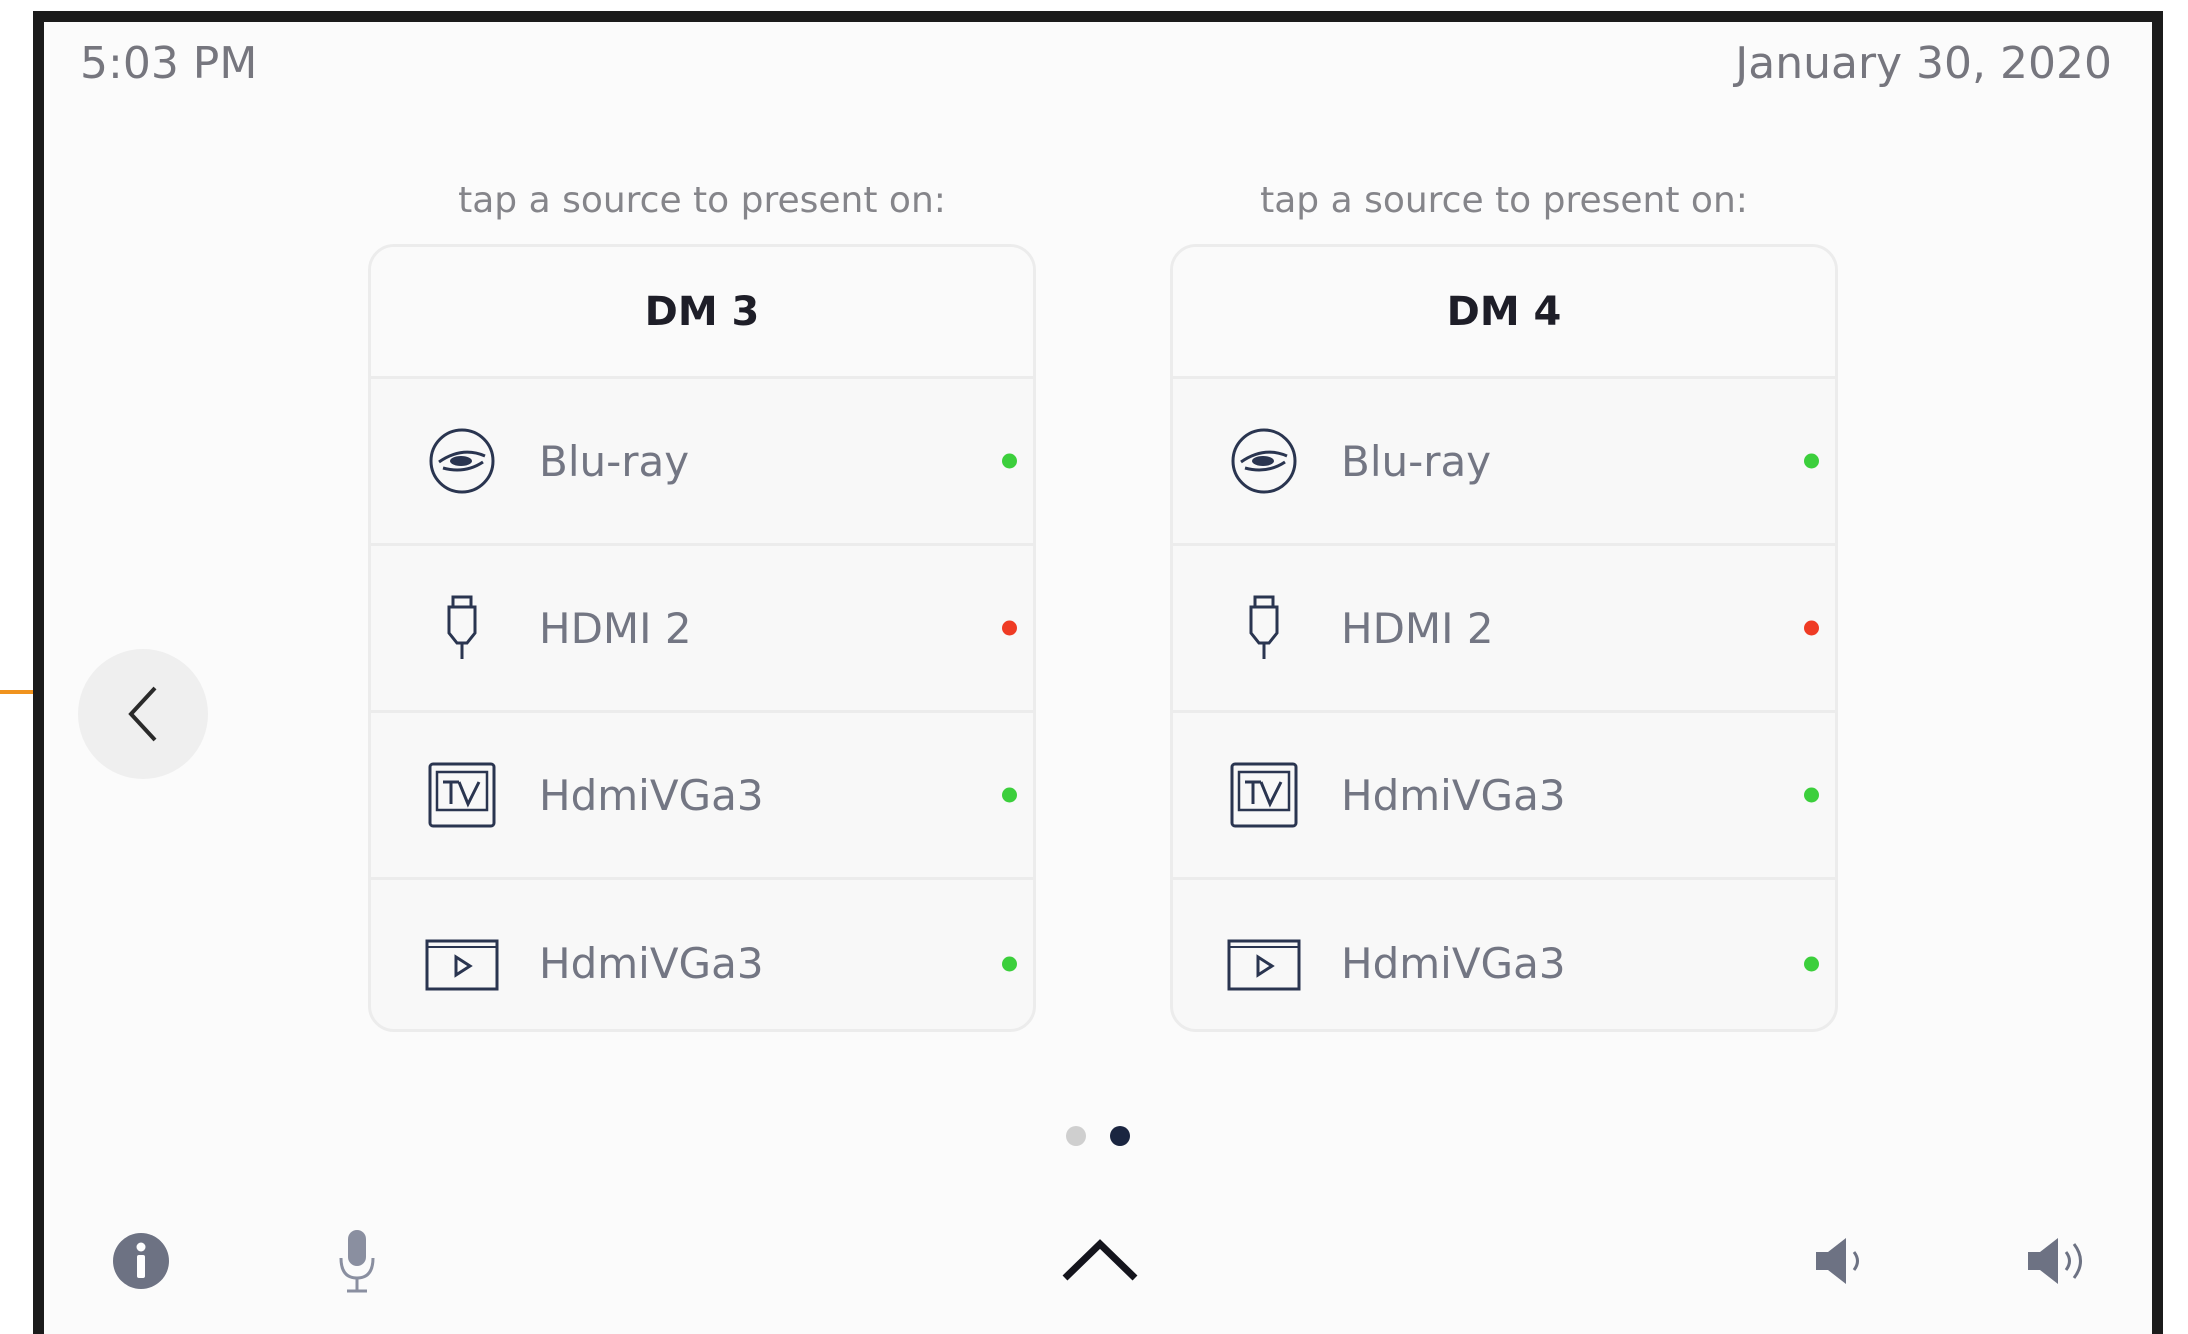  I want to click on panel-title: DM 3, so click(702, 311).